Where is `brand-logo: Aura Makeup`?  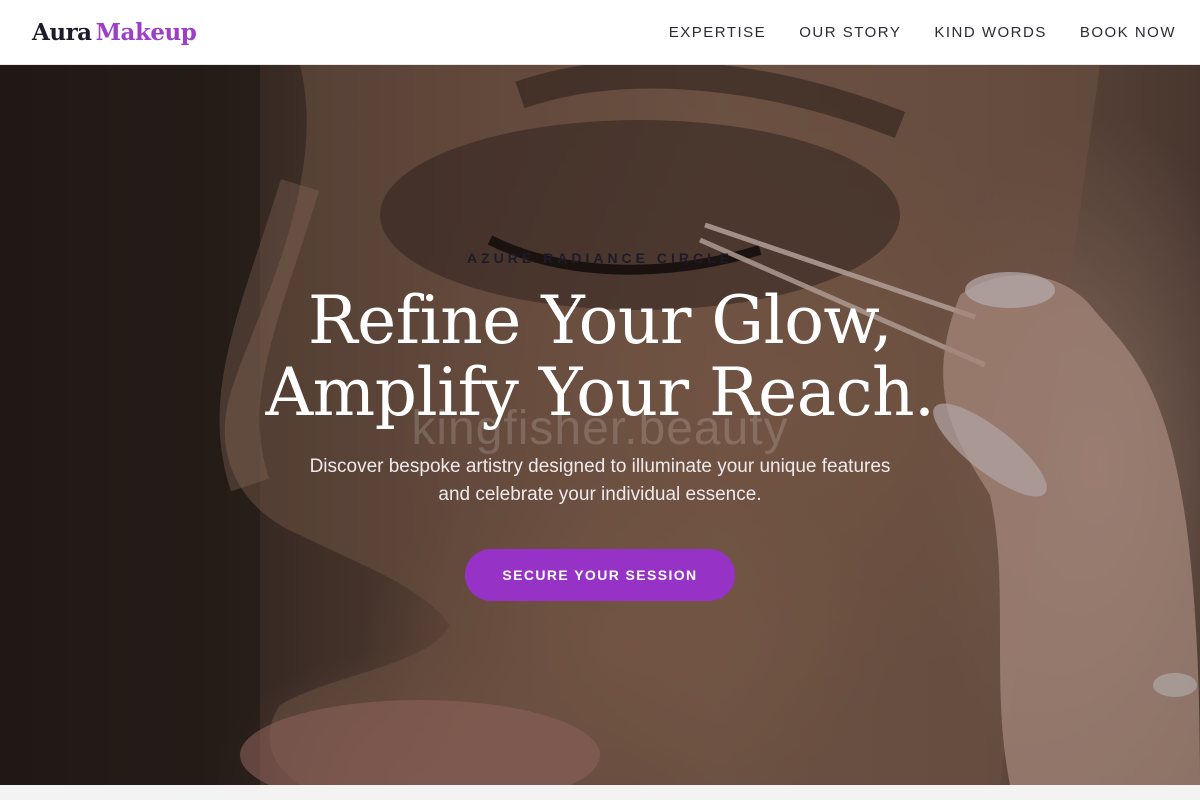 brand-logo: Aura Makeup is located at coordinates (114, 32).